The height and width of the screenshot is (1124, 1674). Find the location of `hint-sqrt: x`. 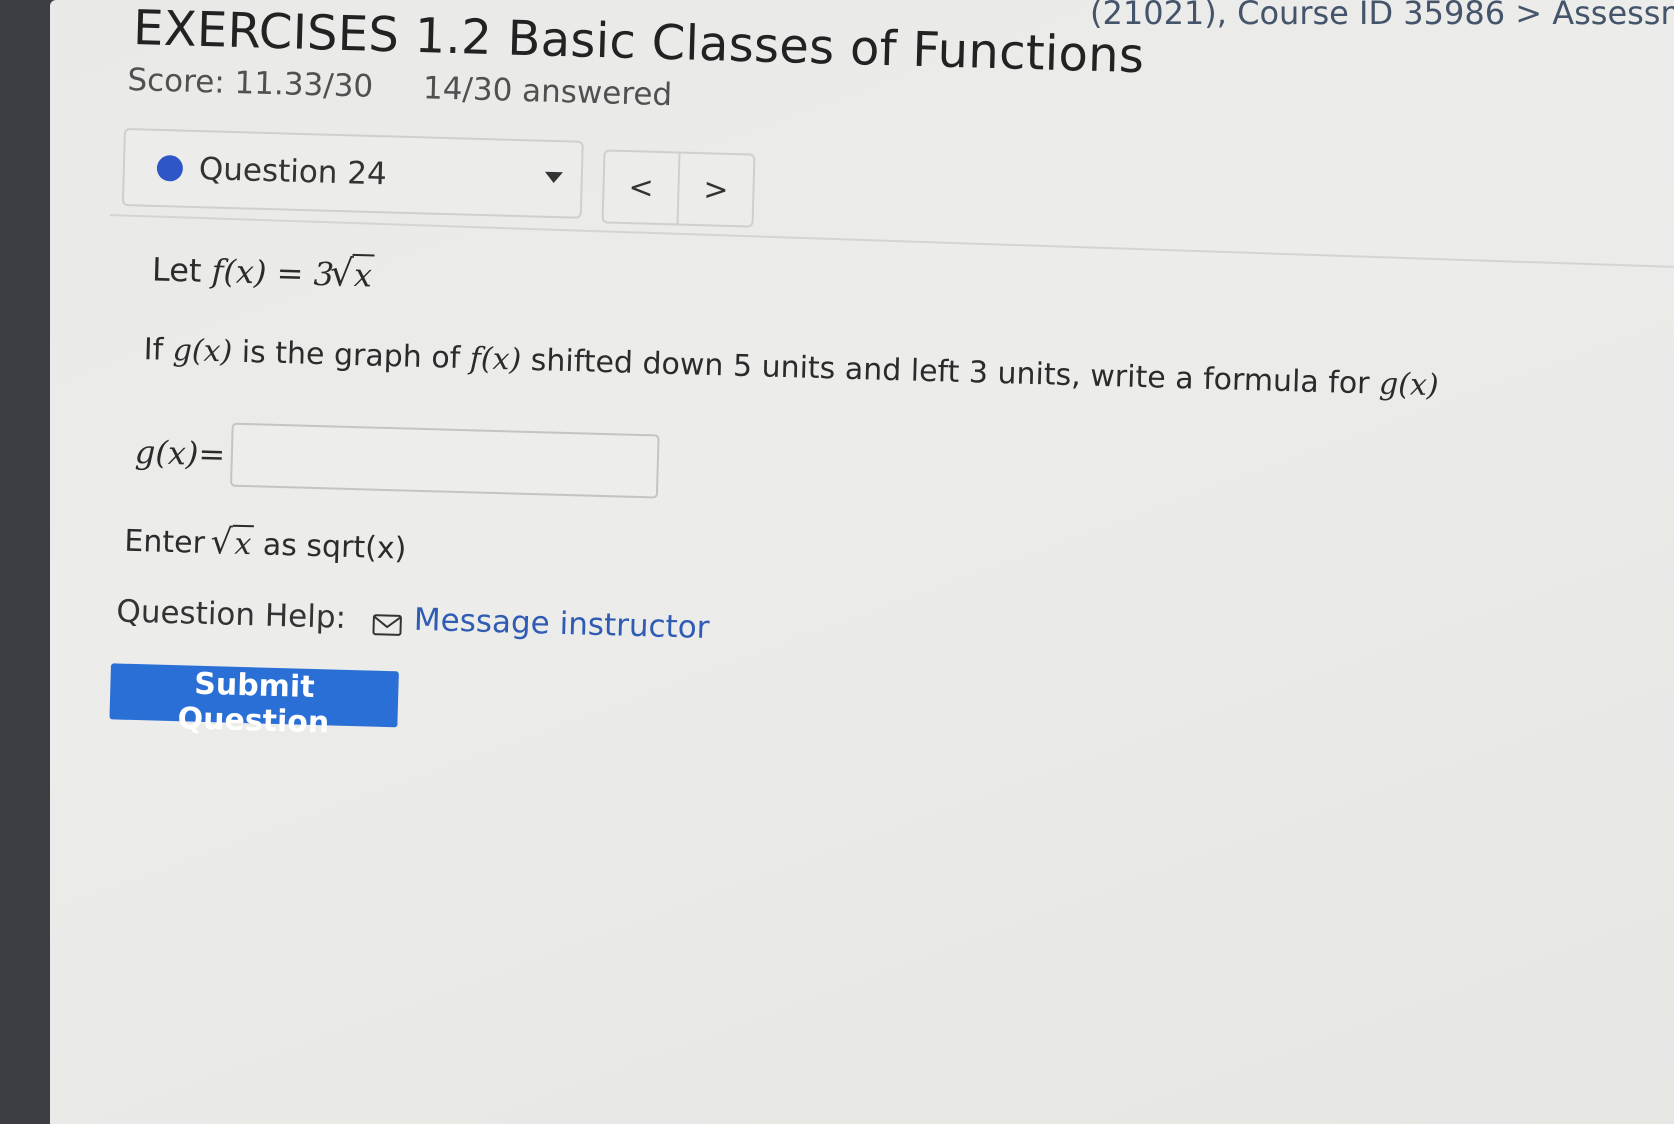

hint-sqrt: x is located at coordinates (234, 543).